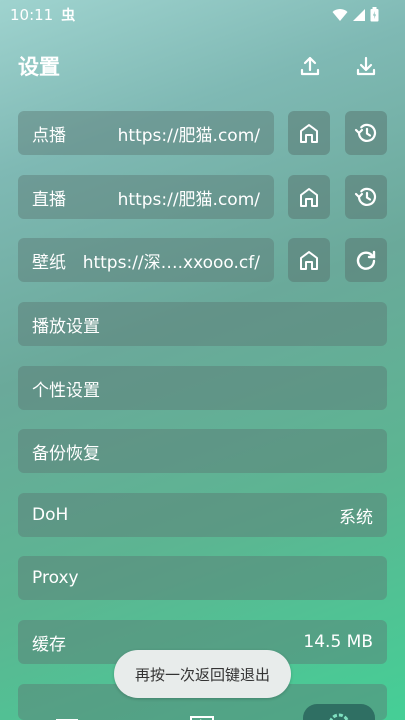 This screenshot has height=720, width=405. What do you see at coordinates (55, 578) in the screenshot?
I see `settings-label: Proxy` at bounding box center [55, 578].